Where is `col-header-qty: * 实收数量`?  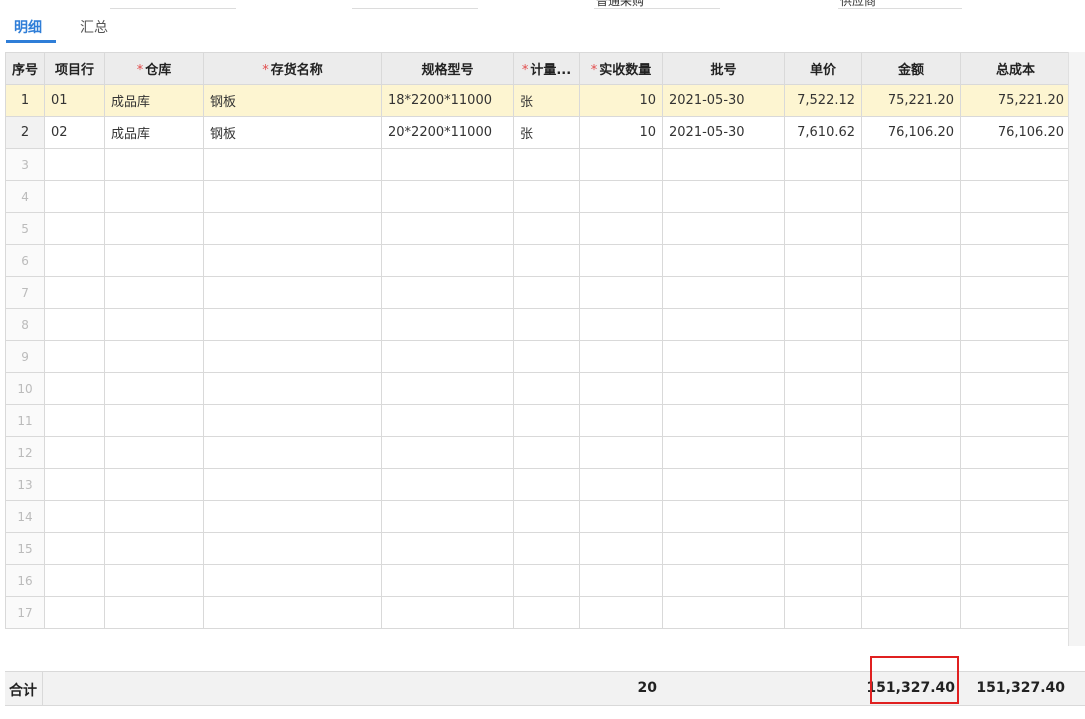 col-header-qty: * 实收数量 is located at coordinates (621, 68).